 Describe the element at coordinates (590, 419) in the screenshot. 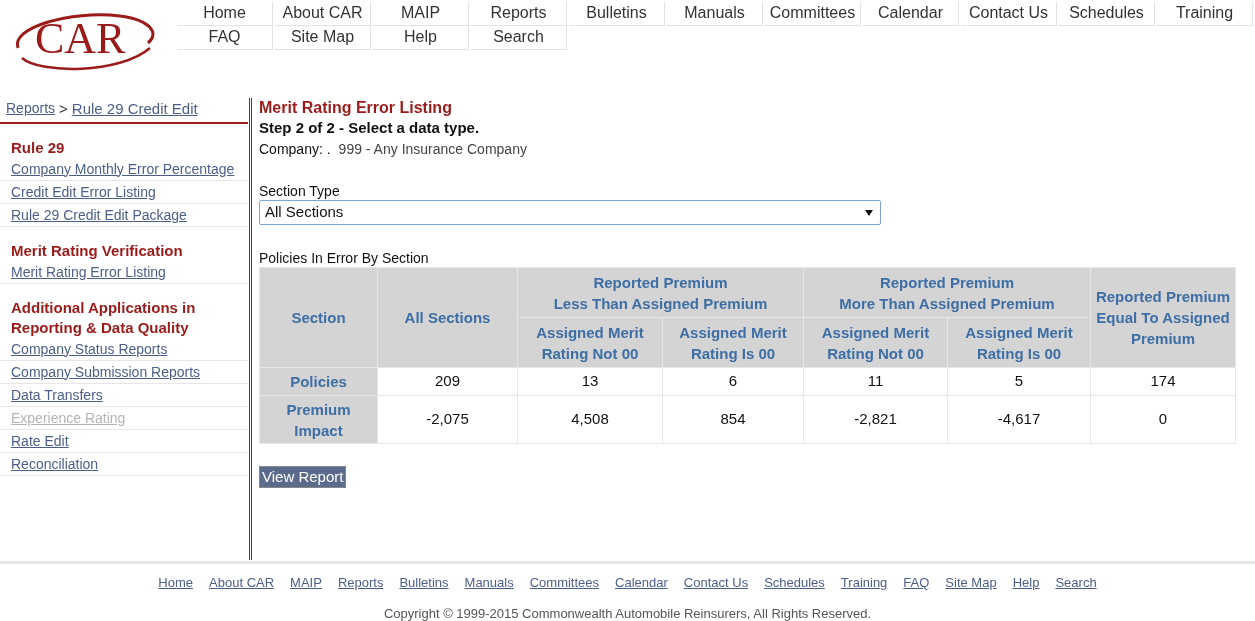

I see `table-cell: 4,508` at that location.